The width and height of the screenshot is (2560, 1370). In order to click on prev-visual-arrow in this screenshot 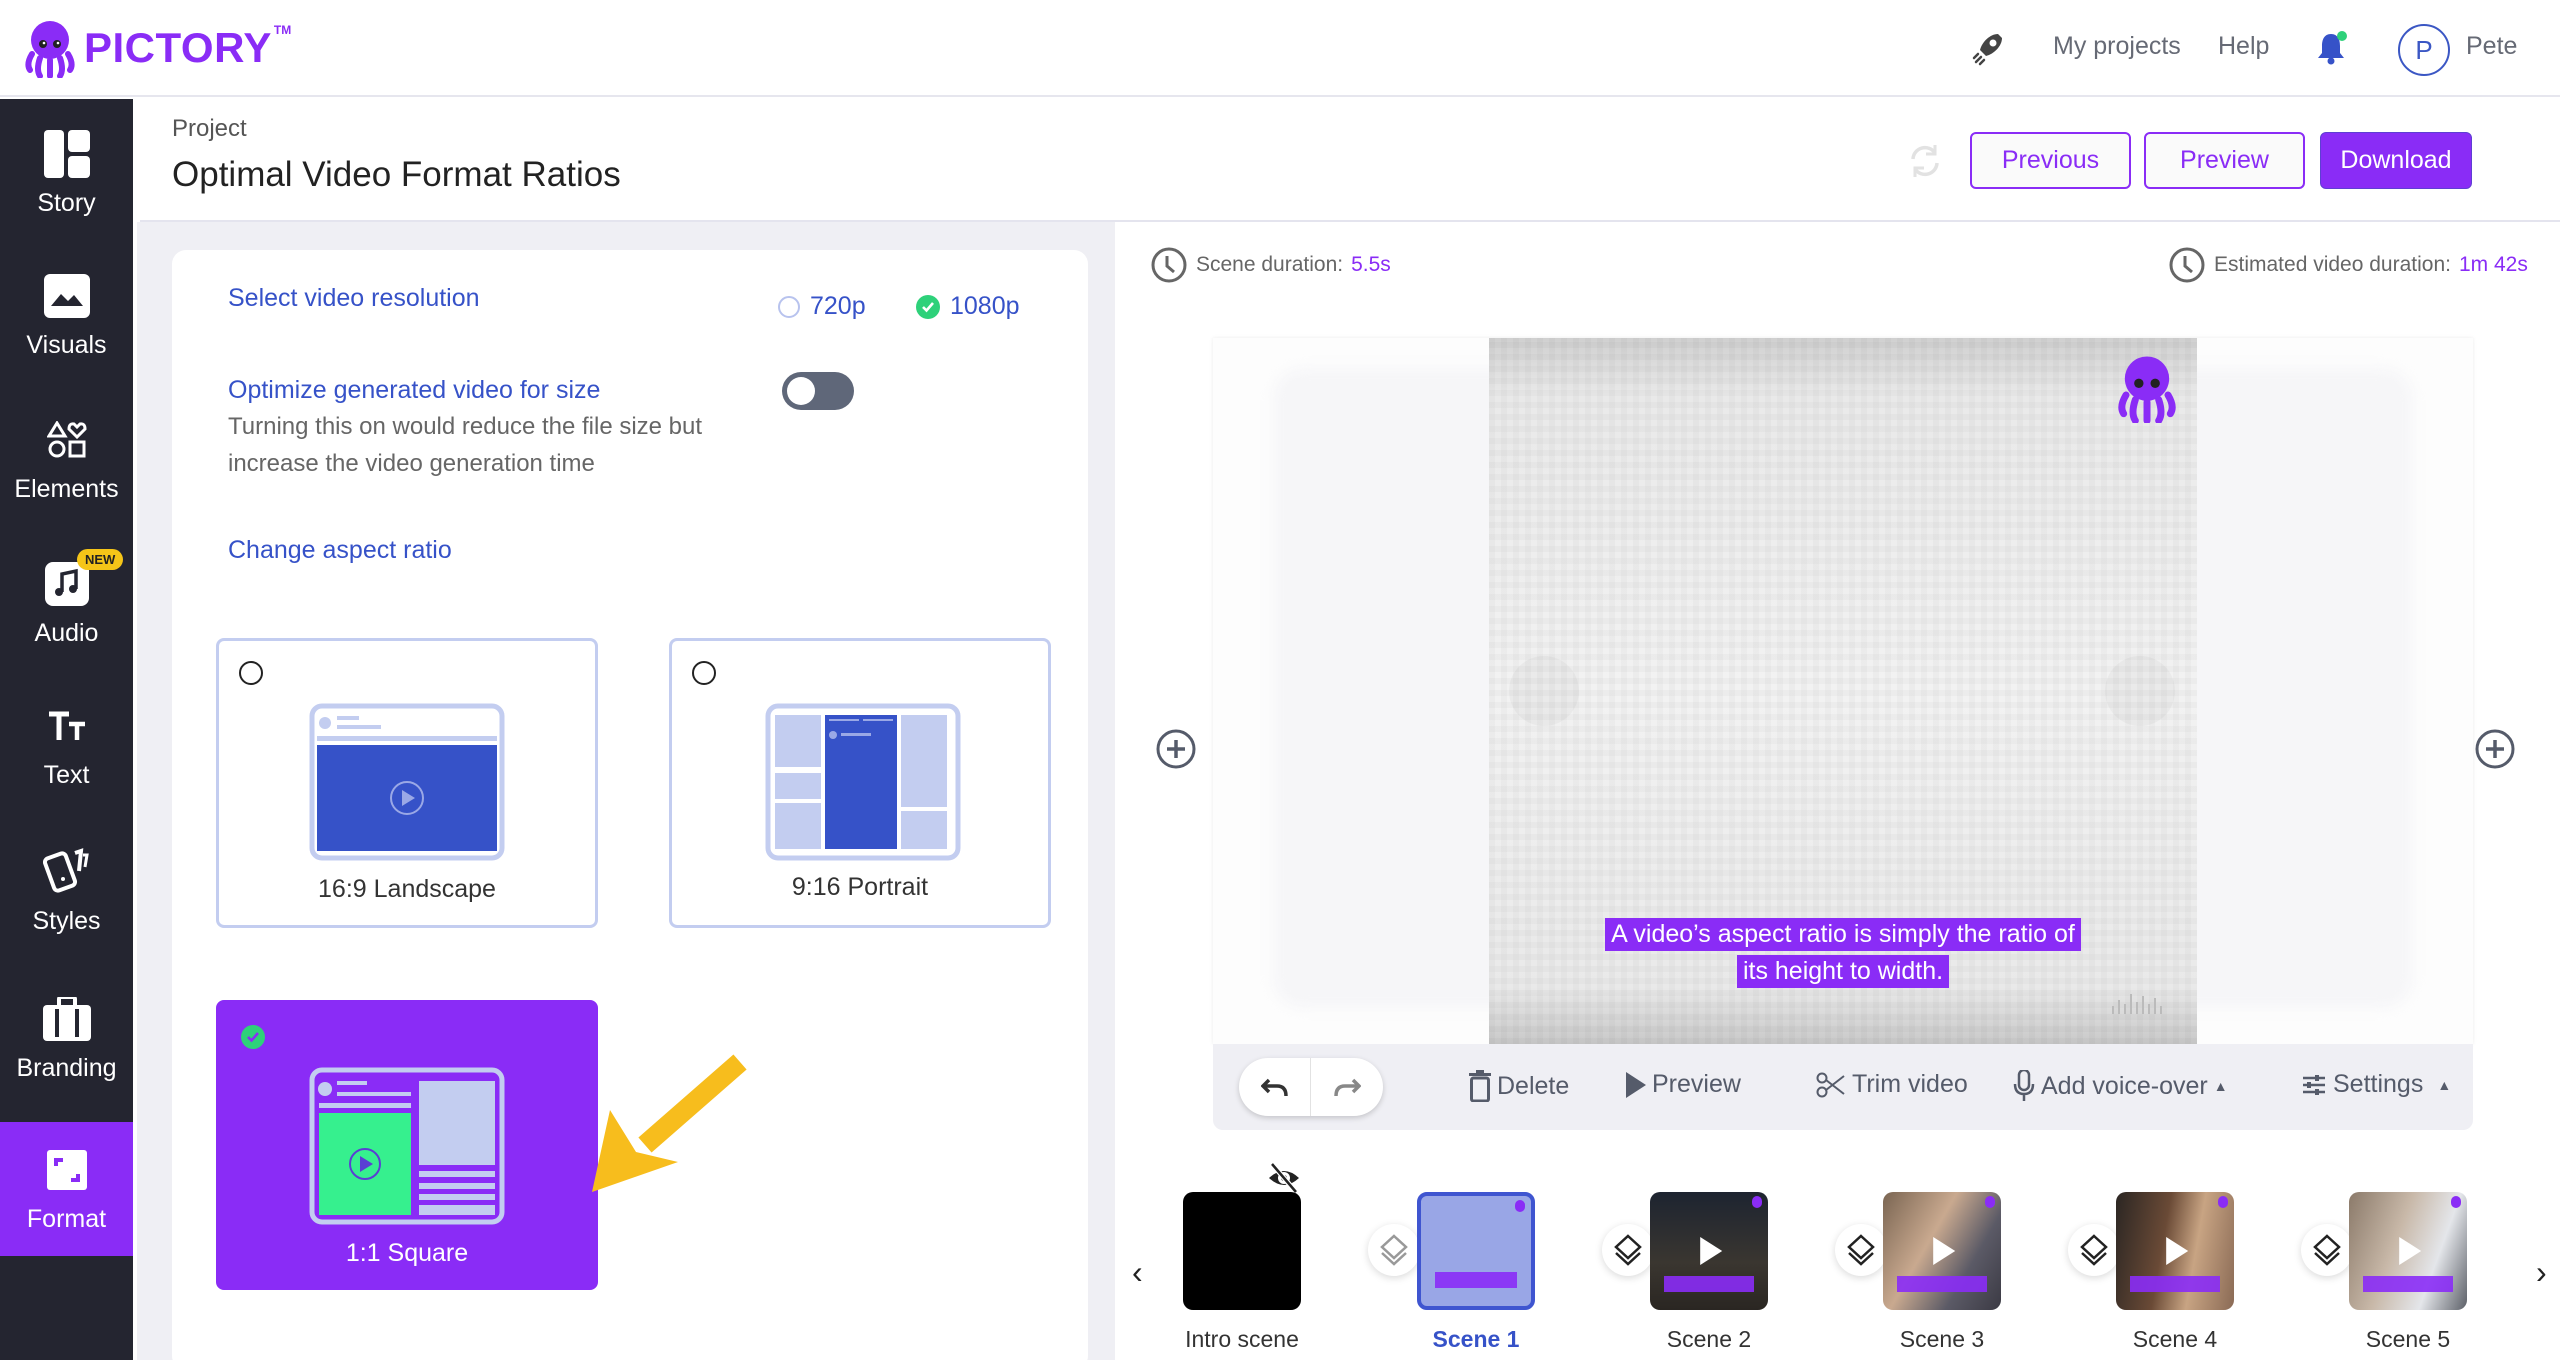, I will do `click(1544, 691)`.